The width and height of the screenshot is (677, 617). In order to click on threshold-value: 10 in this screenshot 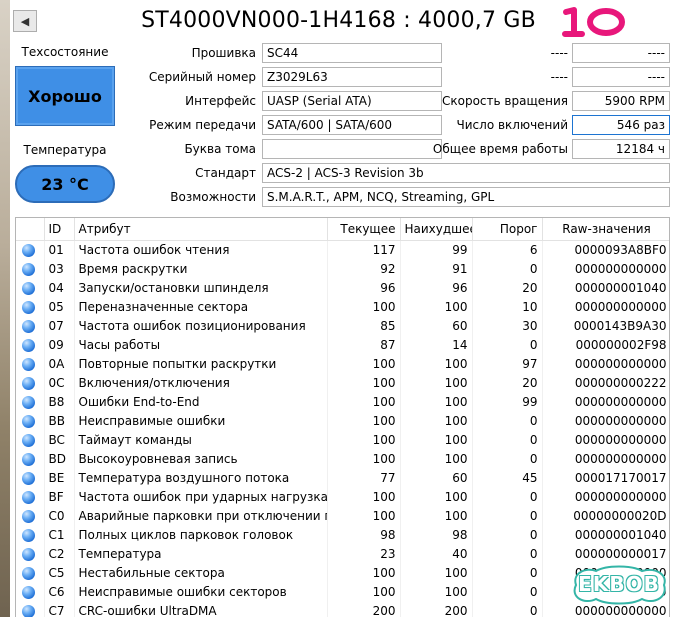, I will do `click(507, 306)`.